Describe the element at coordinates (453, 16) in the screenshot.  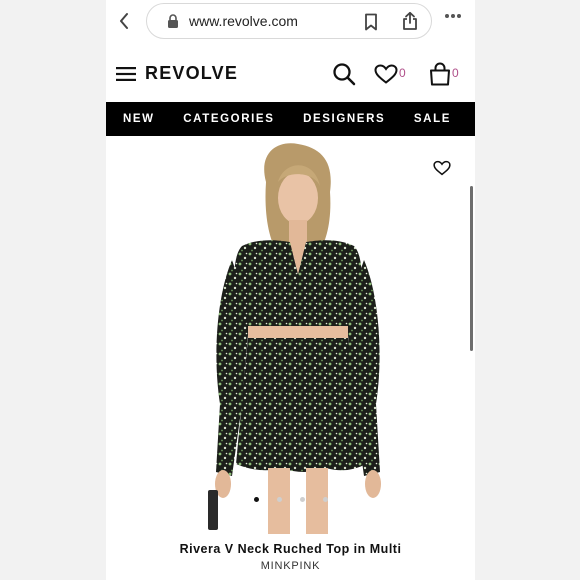
I see `more-options-icon` at that location.